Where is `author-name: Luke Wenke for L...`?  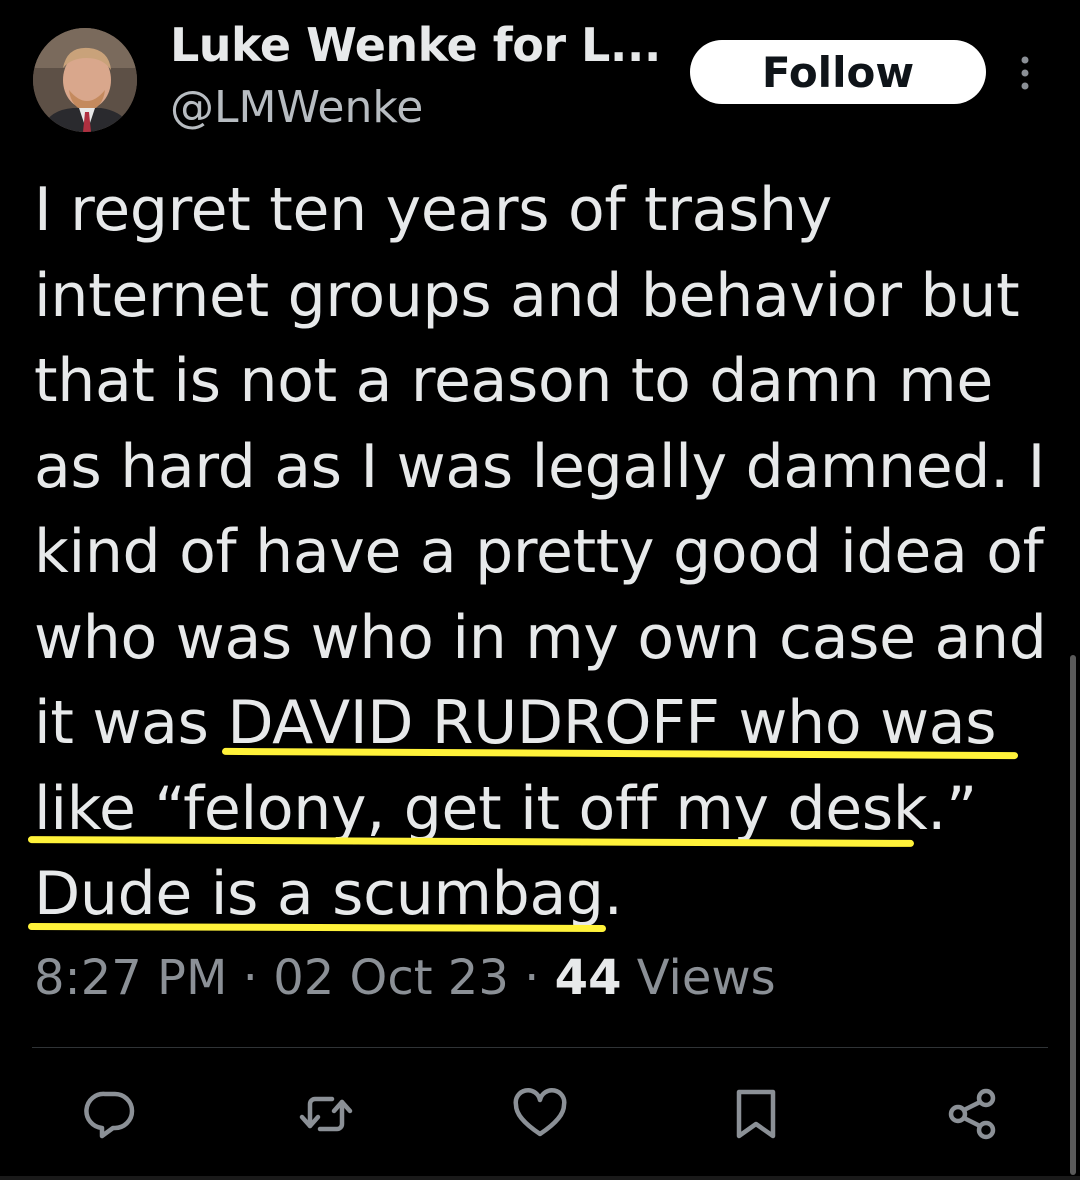 author-name: Luke Wenke for L... is located at coordinates (415, 45).